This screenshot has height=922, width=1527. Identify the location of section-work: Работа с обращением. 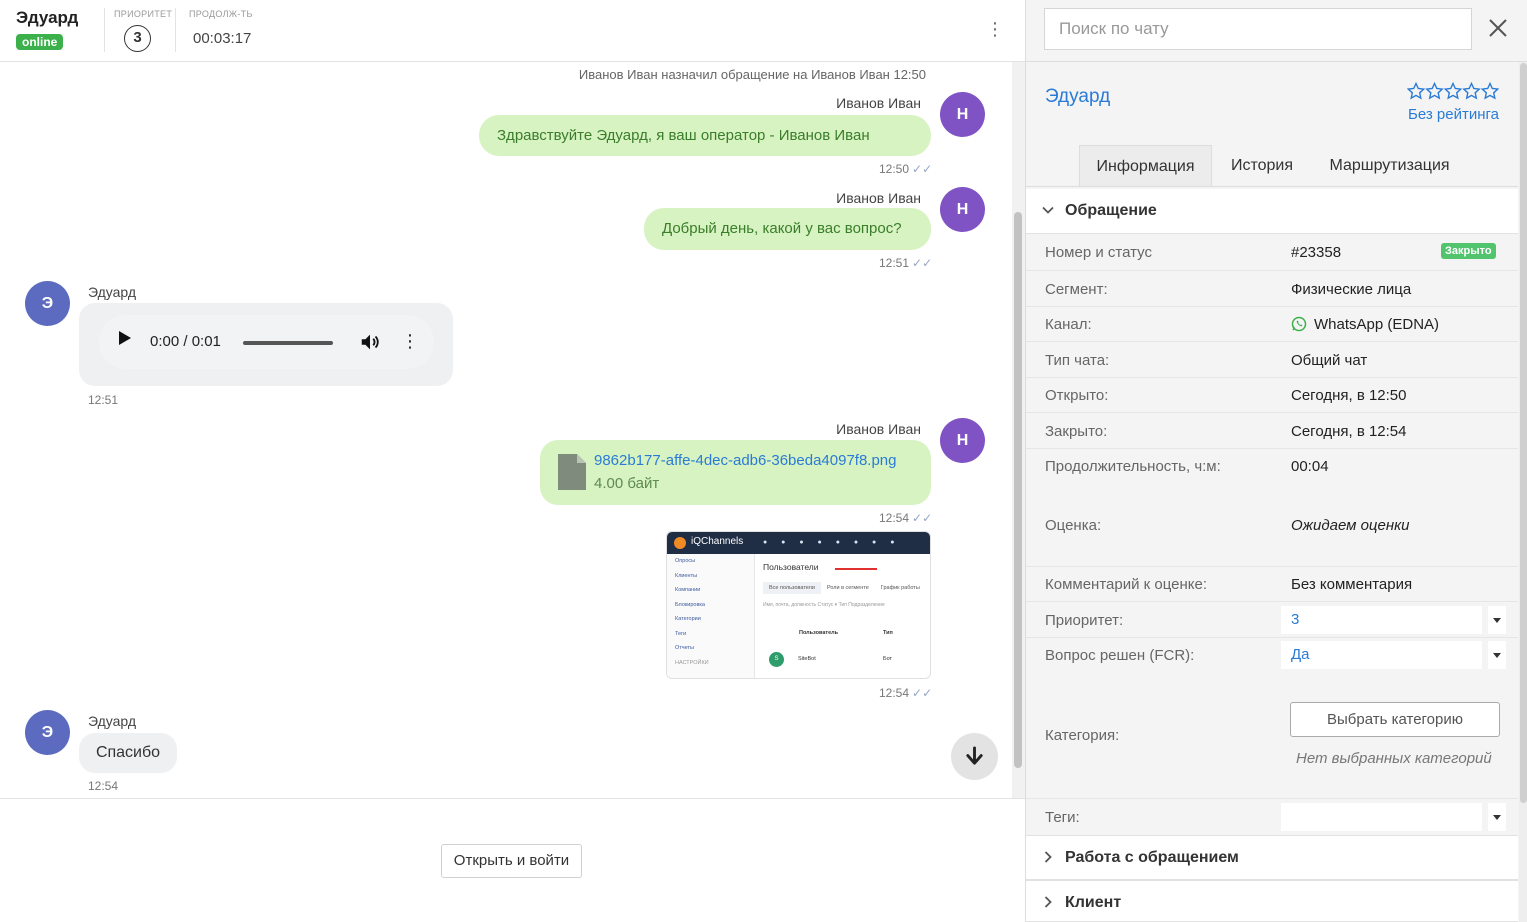
(1272, 857).